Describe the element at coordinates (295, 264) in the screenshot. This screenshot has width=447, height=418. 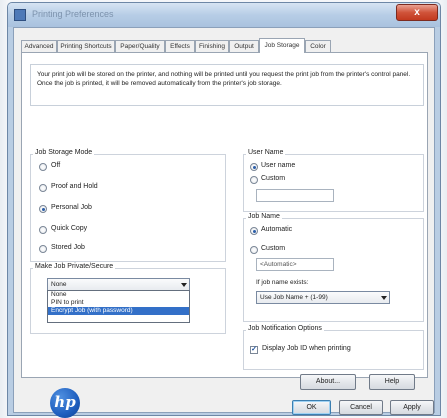
I see `job-name-input: <Automatic>` at that location.